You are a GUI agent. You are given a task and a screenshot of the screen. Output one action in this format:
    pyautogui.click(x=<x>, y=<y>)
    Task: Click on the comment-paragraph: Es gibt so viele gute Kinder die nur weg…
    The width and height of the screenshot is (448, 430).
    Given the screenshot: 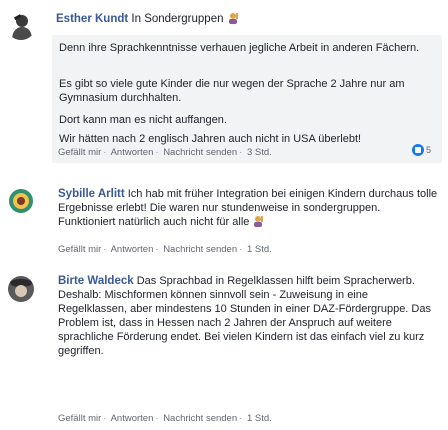 What is the action you would take?
    pyautogui.click(x=232, y=91)
    